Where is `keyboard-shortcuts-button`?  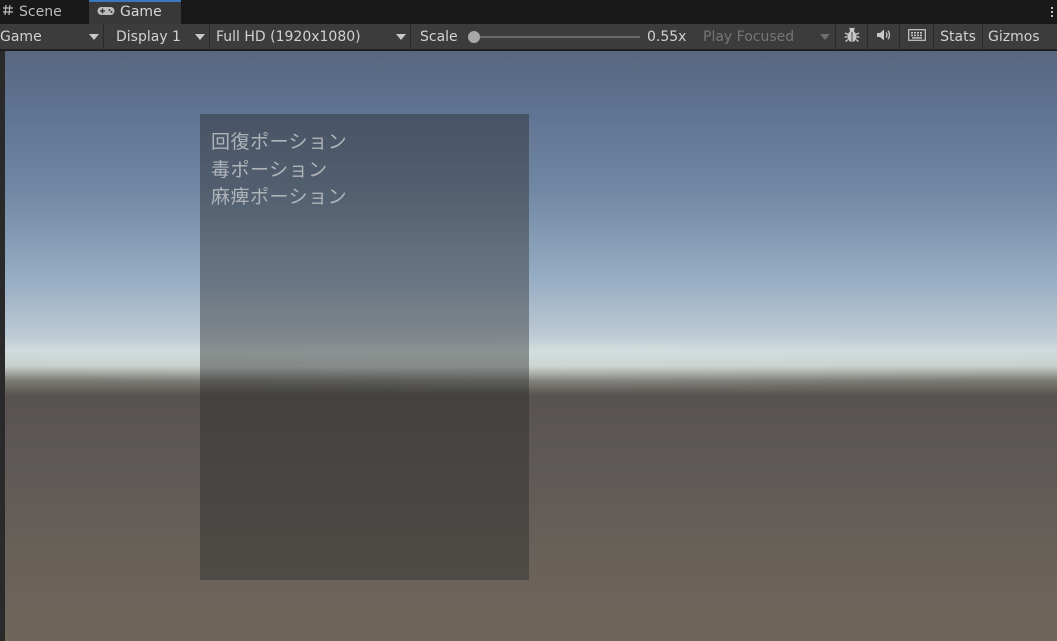 keyboard-shortcuts-button is located at coordinates (917, 37).